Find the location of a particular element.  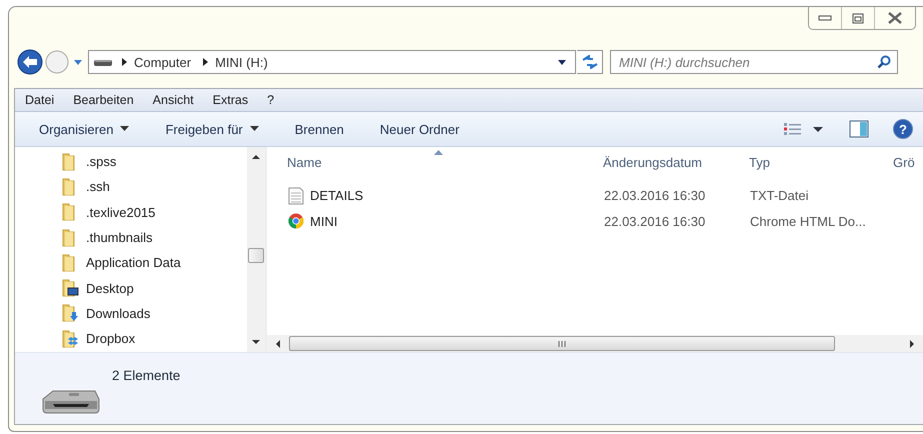

desktop-folder-icon is located at coordinates (70, 288).